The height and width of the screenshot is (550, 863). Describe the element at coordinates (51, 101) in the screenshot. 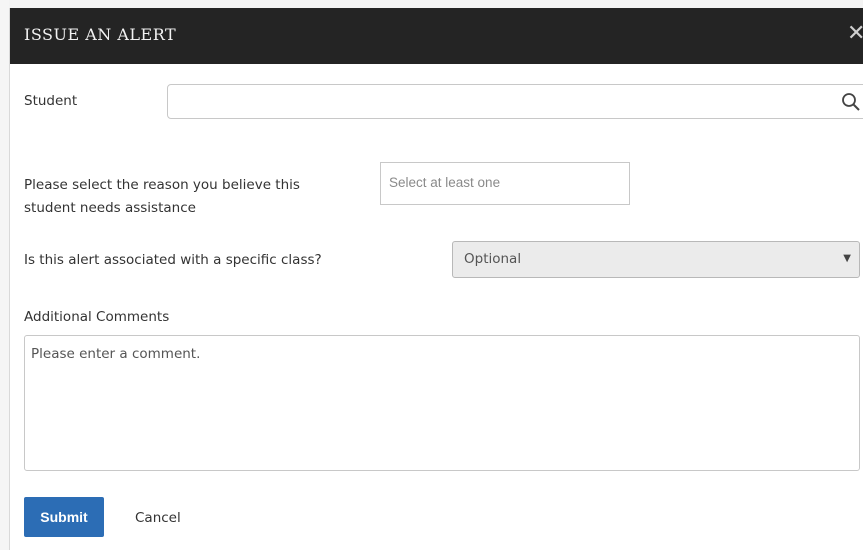

I see `student-label: Student` at that location.